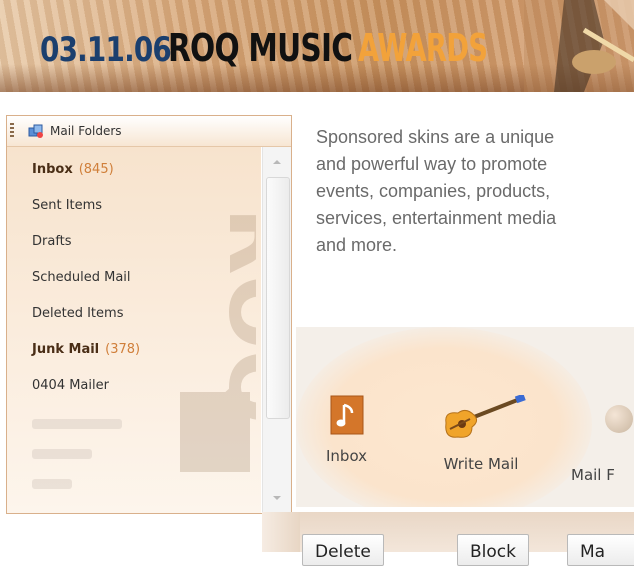 The image size is (634, 569). What do you see at coordinates (619, 419) in the screenshot?
I see `mail-folders-orb-icon` at bounding box center [619, 419].